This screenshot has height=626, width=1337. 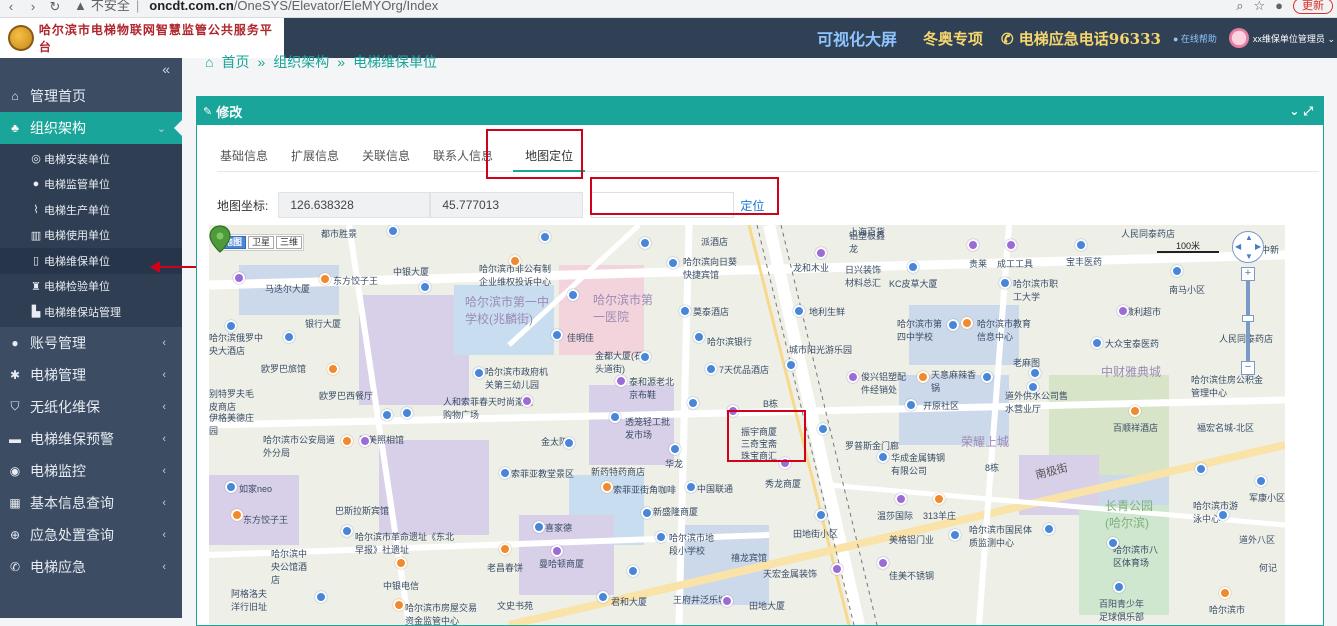 What do you see at coordinates (91, 471) in the screenshot?
I see `sidebar-item-monitor: ◉ 电梯监控 ‹` at bounding box center [91, 471].